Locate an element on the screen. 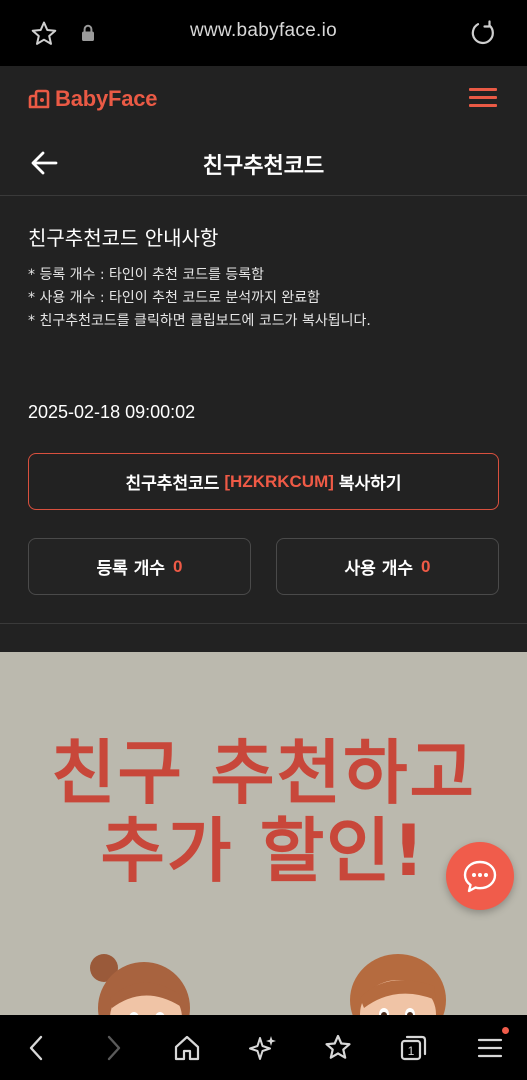  guide-item: * 등록 개수 : 타인이 추천 코드를 등록함 is located at coordinates (146, 275).